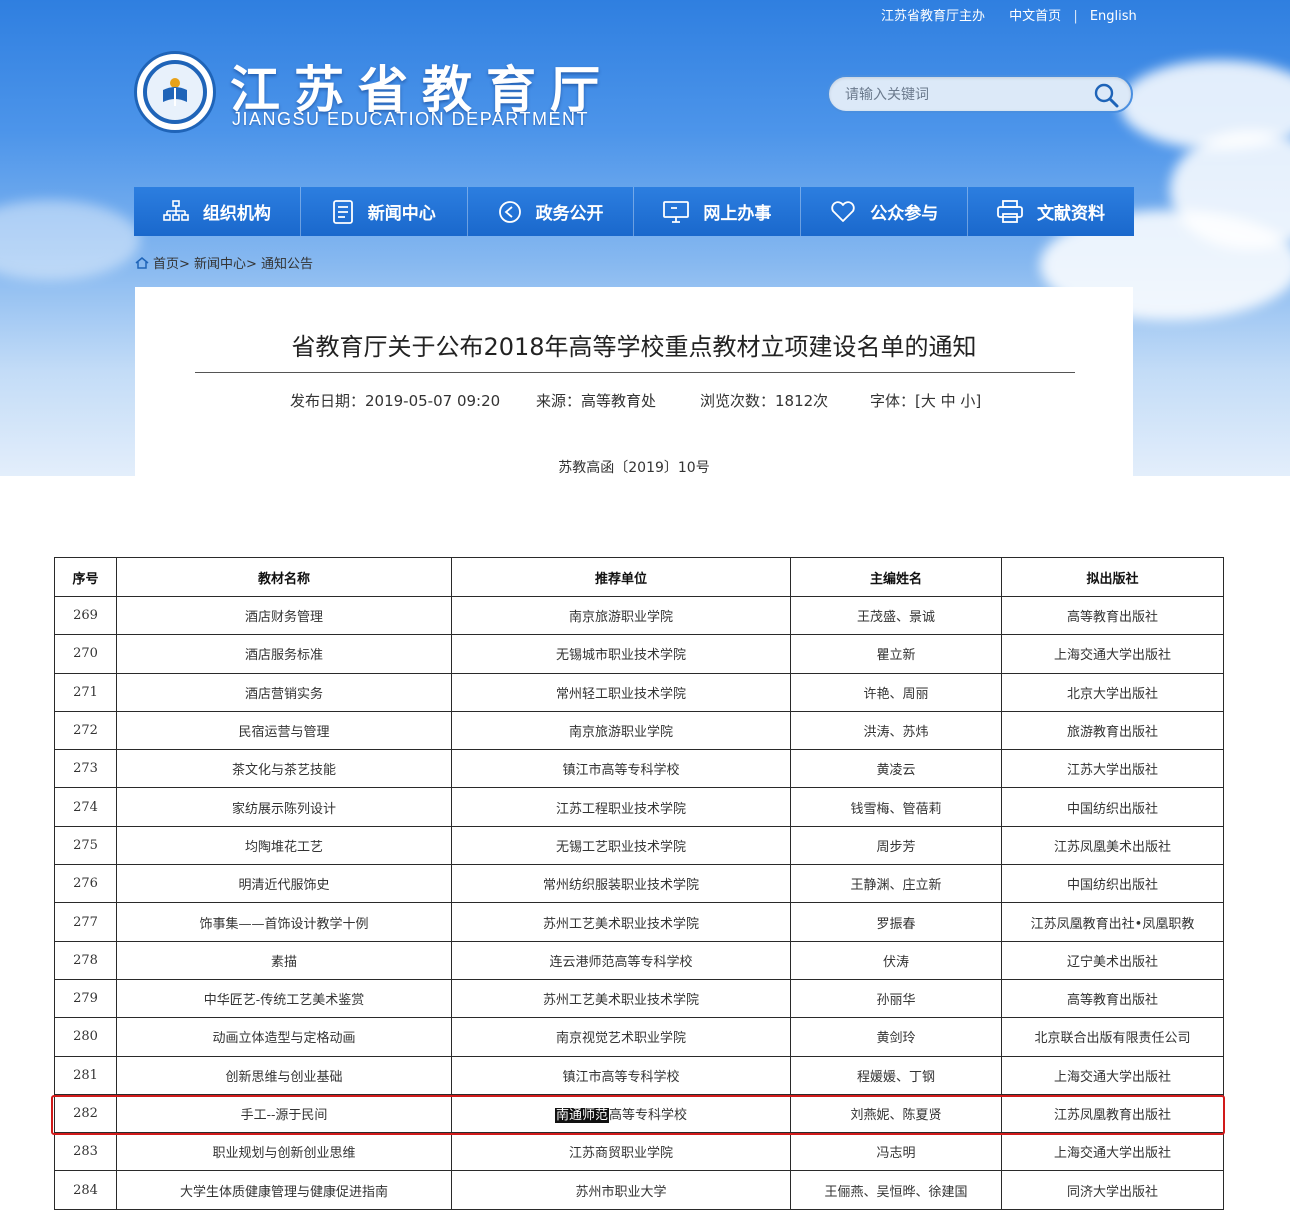 This screenshot has height=1212, width=1290. I want to click on table-cell: 同济大学出版社, so click(1112, 1190).